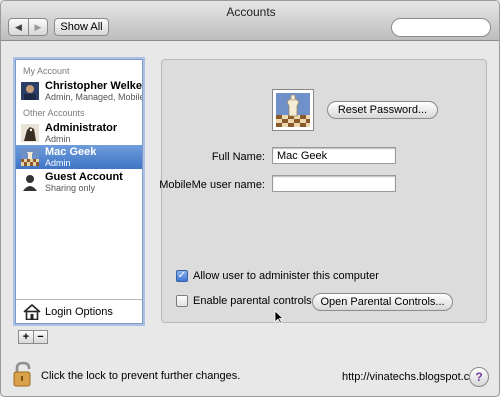 This screenshot has height=397, width=500. I want to click on mobileme-label: MobileMe user name:, so click(212, 185).